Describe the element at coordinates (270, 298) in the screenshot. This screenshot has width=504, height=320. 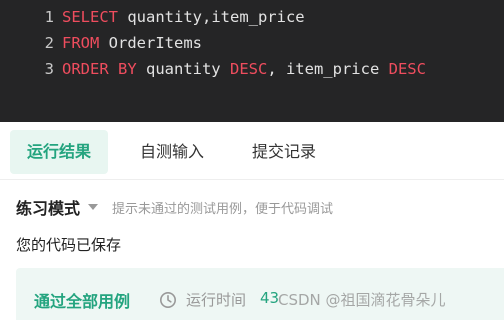
I see `runtime-value: 43` at that location.